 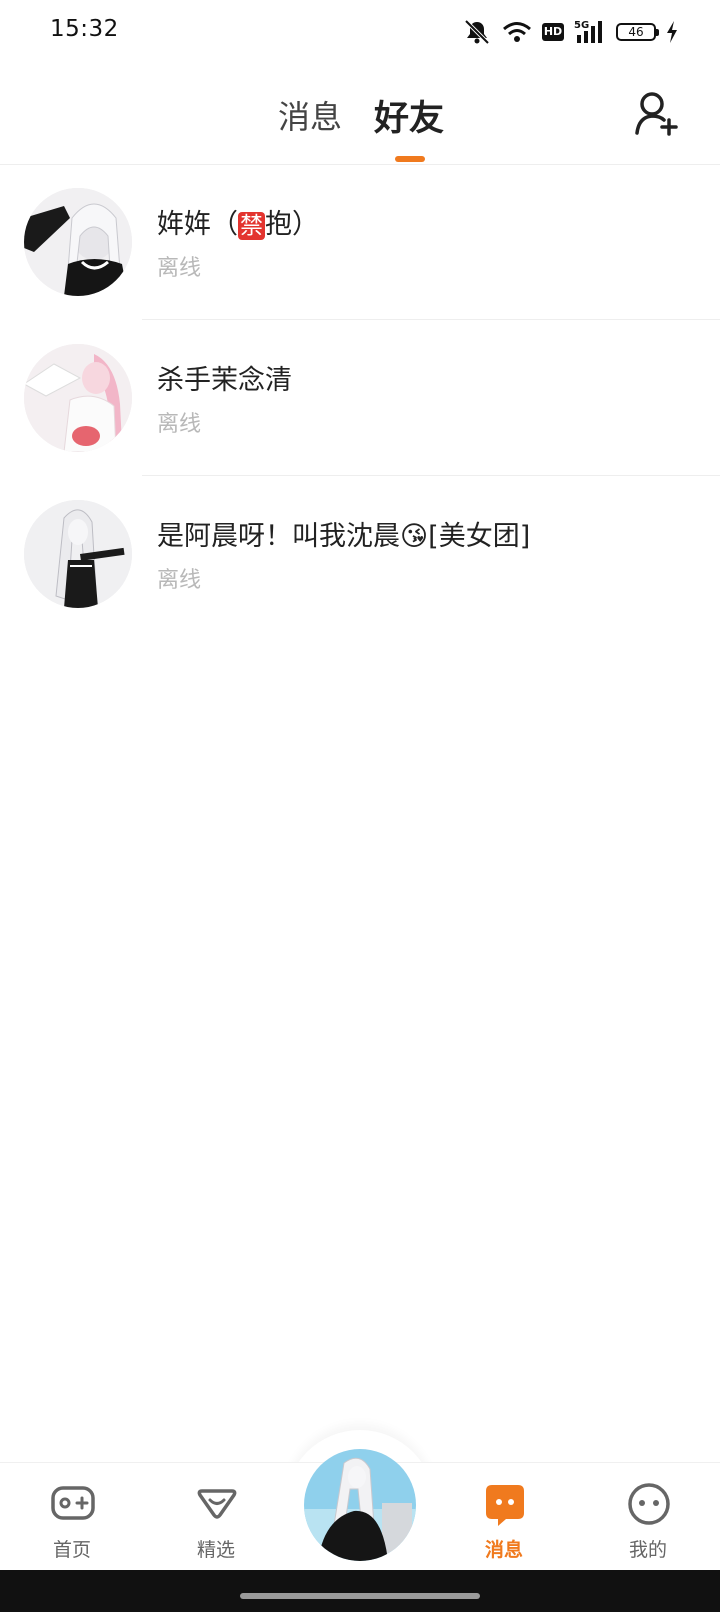 I want to click on friend-item: 姩姩（禁抱） 离线, so click(x=360, y=242).